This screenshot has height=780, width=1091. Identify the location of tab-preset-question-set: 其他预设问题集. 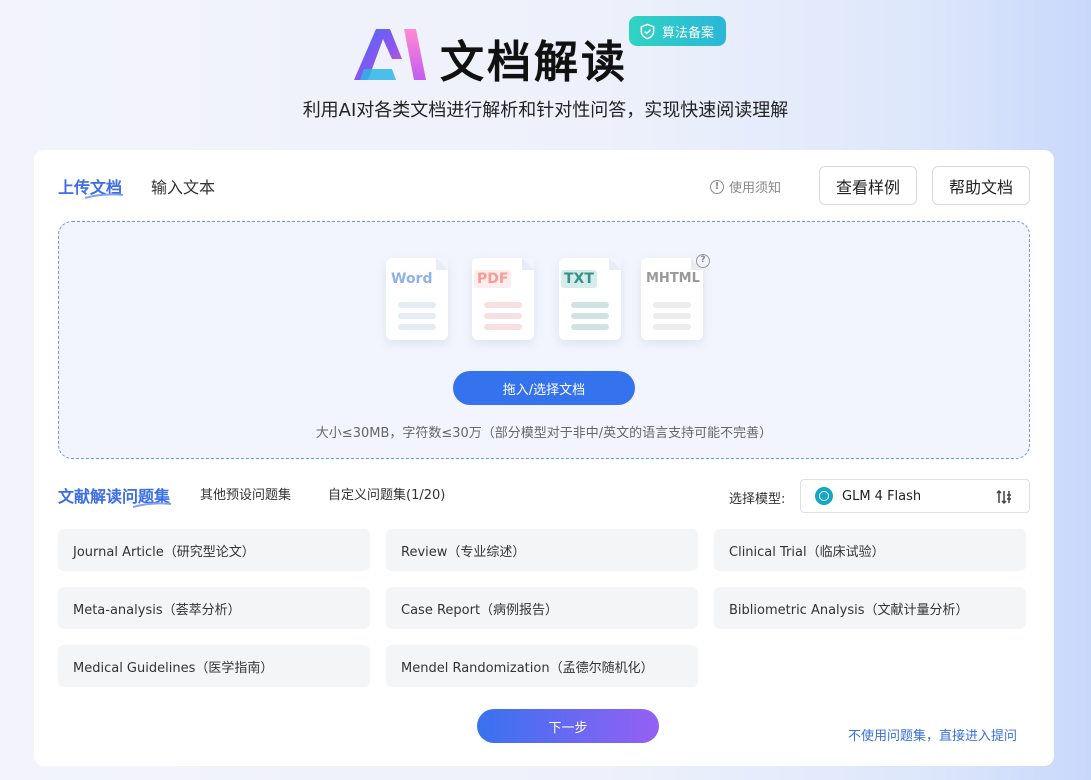
(245, 493).